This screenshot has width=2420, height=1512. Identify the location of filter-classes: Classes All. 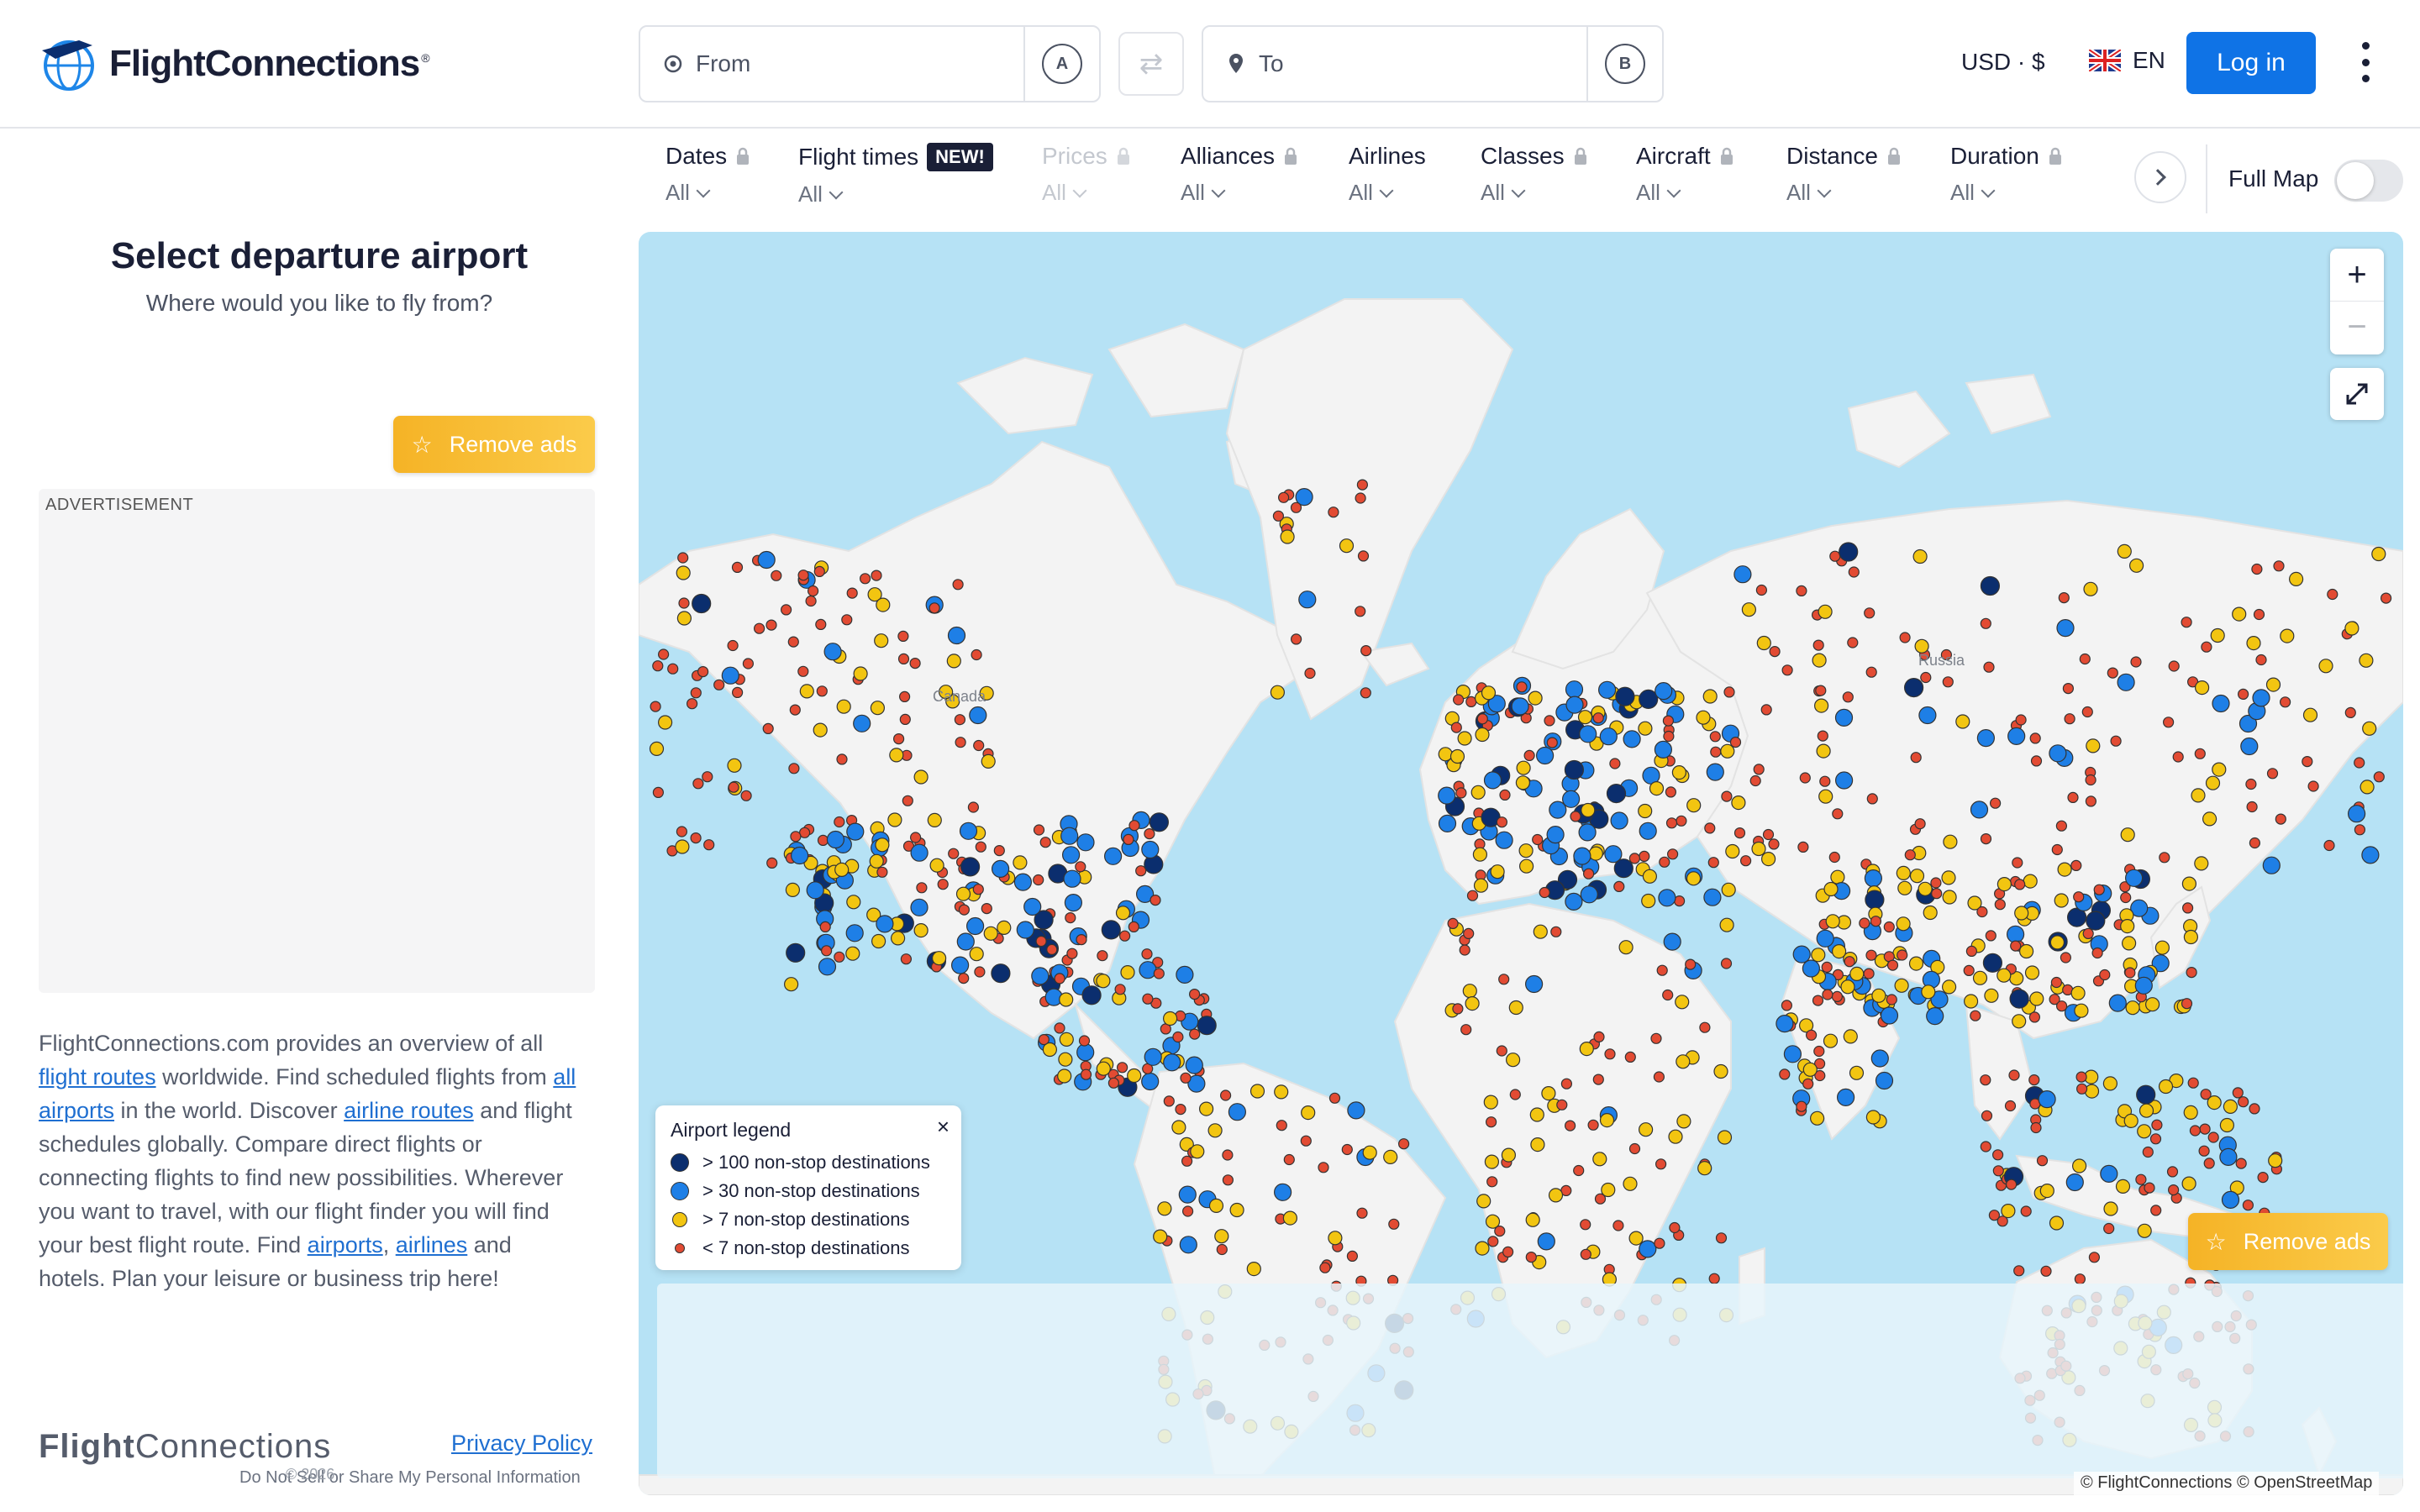
(1534, 180).